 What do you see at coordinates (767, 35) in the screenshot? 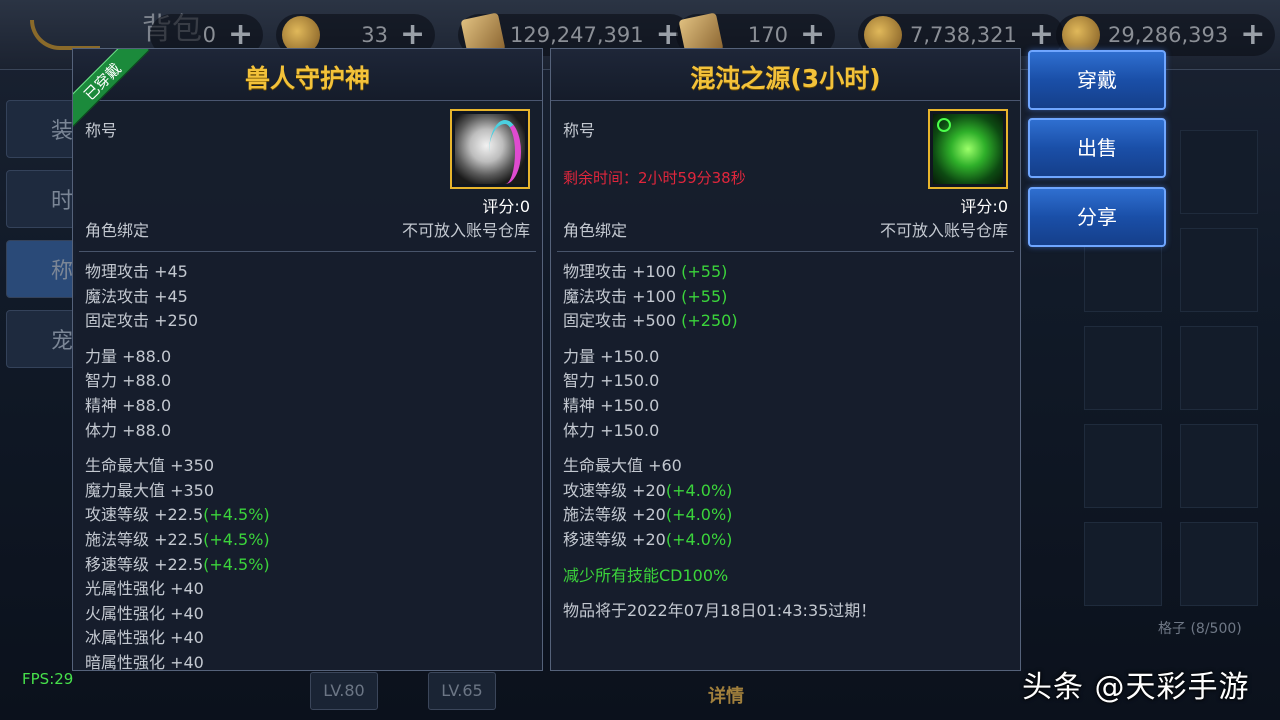
I see `currency-value: 170` at bounding box center [767, 35].